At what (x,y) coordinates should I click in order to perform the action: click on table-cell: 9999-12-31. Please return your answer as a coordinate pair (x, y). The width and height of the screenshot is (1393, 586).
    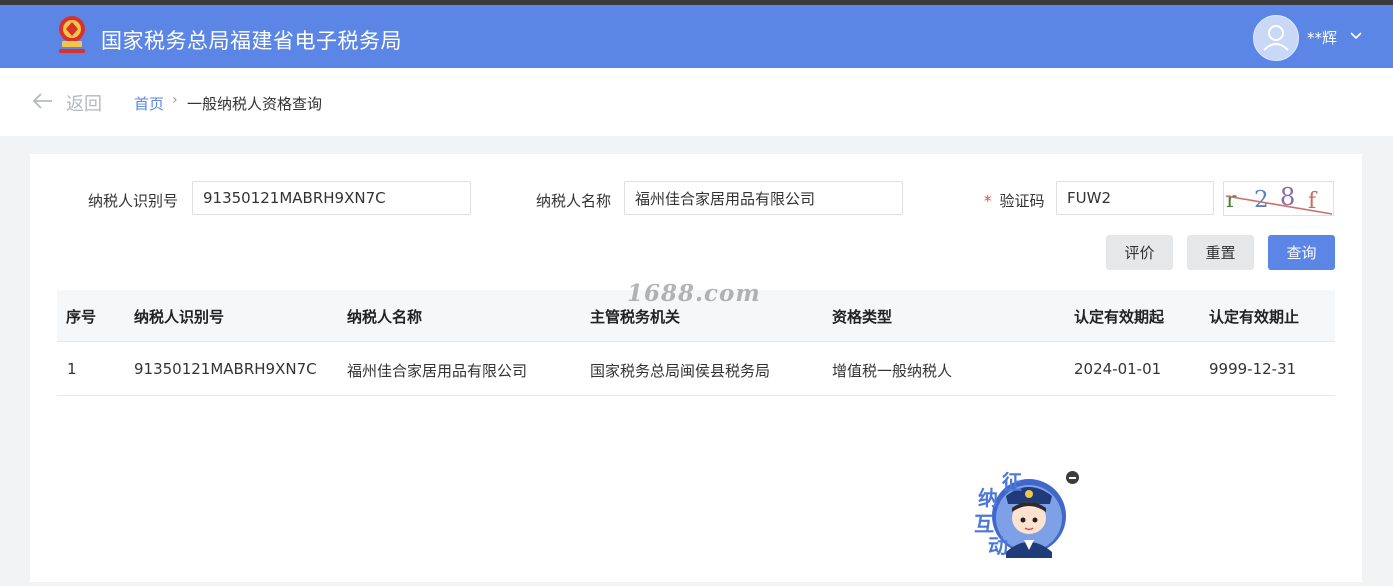
    Looking at the image, I should click on (1253, 369).